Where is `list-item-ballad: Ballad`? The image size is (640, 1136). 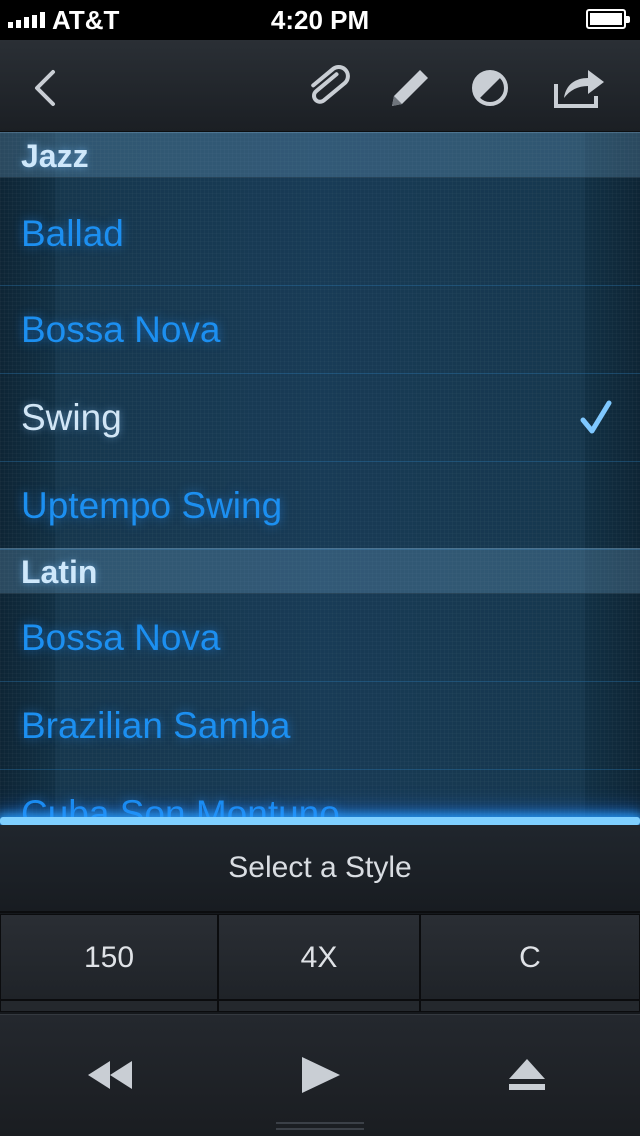 list-item-ballad: Ballad is located at coordinates (320, 232).